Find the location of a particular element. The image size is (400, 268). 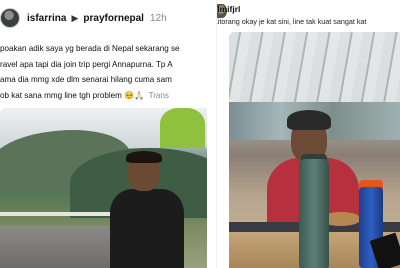

emoji: 🥺🙏🏻 is located at coordinates (134, 95).